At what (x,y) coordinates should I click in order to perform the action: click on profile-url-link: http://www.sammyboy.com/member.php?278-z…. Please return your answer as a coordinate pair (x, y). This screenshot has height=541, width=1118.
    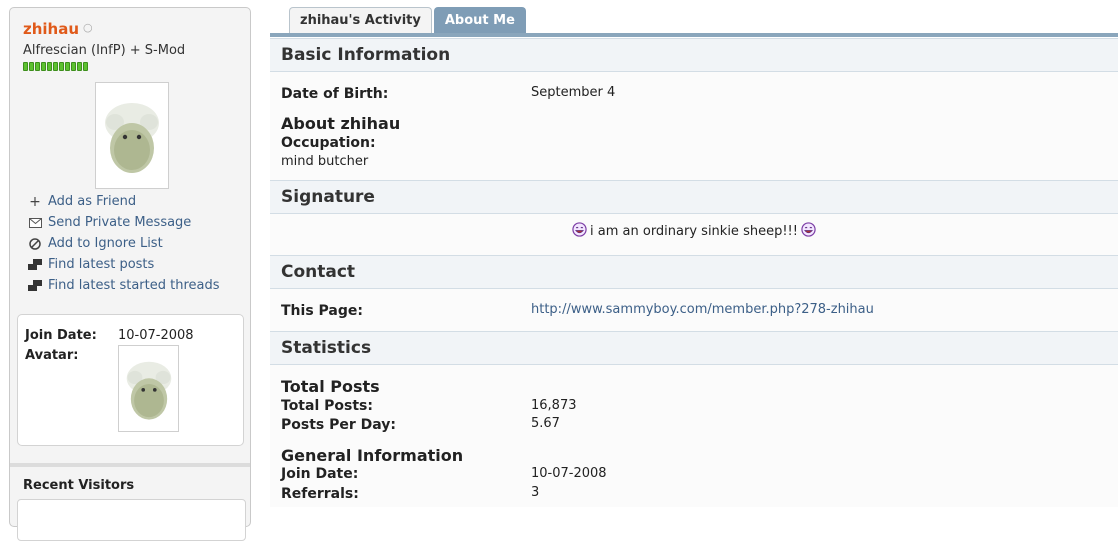
    Looking at the image, I should click on (702, 309).